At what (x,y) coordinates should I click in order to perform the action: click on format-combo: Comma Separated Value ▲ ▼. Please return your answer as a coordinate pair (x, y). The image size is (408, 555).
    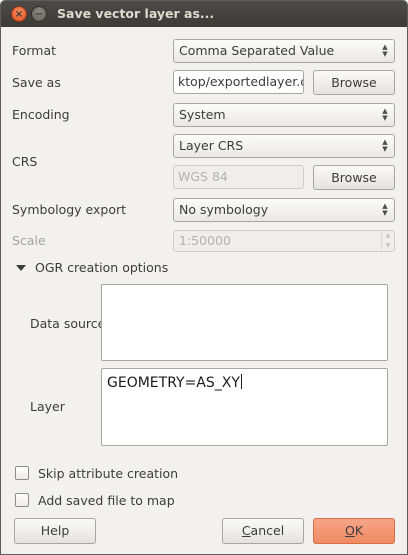
    Looking at the image, I should click on (284, 51).